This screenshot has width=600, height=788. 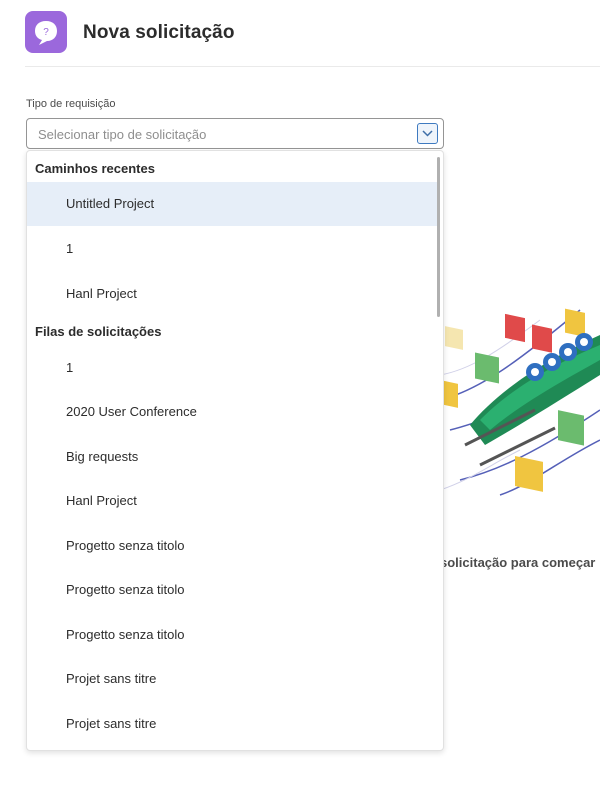 What do you see at coordinates (159, 32) in the screenshot?
I see `page-title: Nova solicitação` at bounding box center [159, 32].